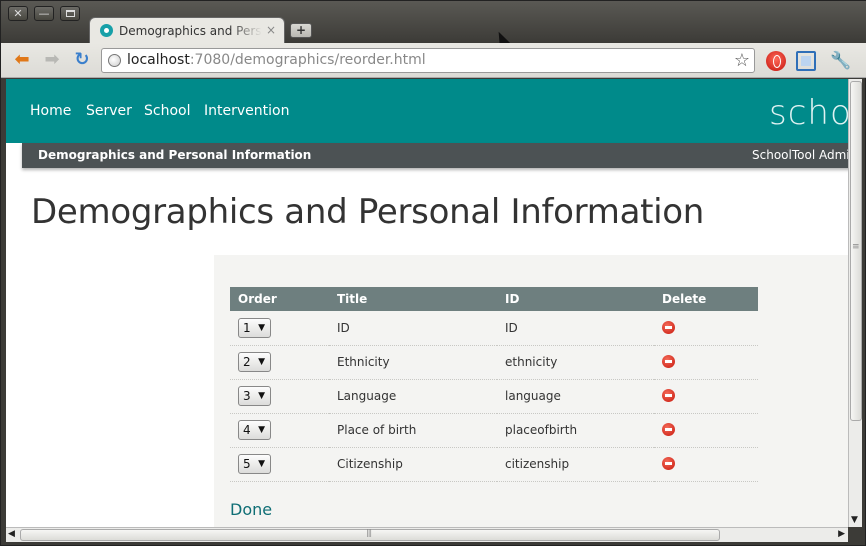 The image size is (866, 546). Describe the element at coordinates (167, 111) in the screenshot. I see `nav-school: School` at that location.